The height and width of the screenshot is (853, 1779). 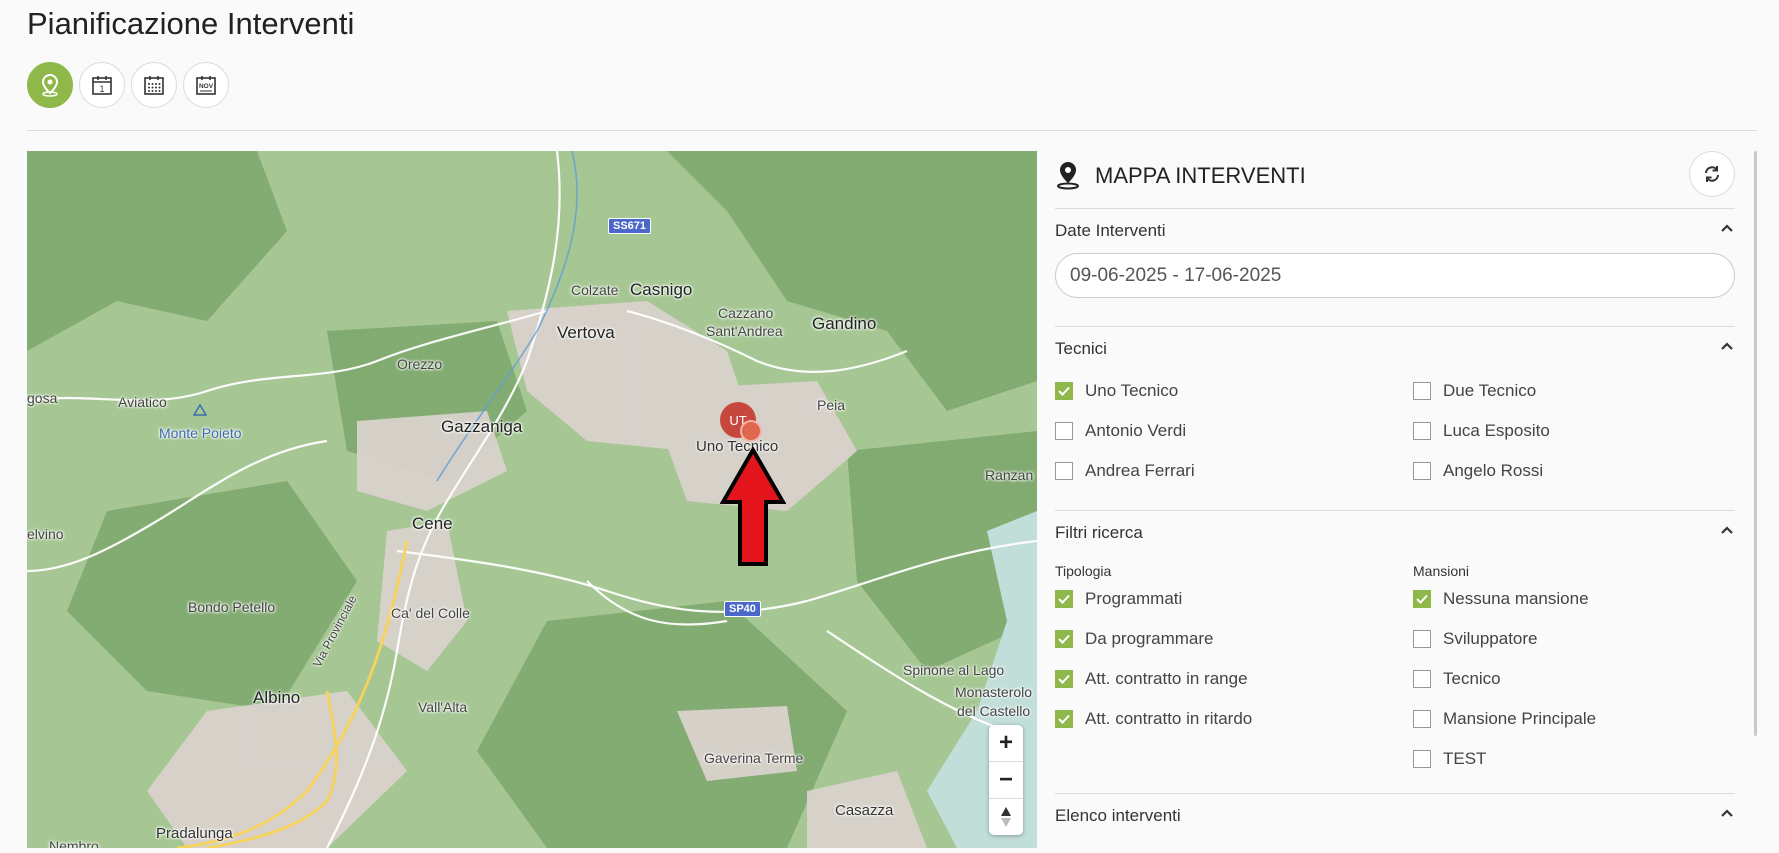 I want to click on calendar-month-icon: NOV, so click(x=206, y=85).